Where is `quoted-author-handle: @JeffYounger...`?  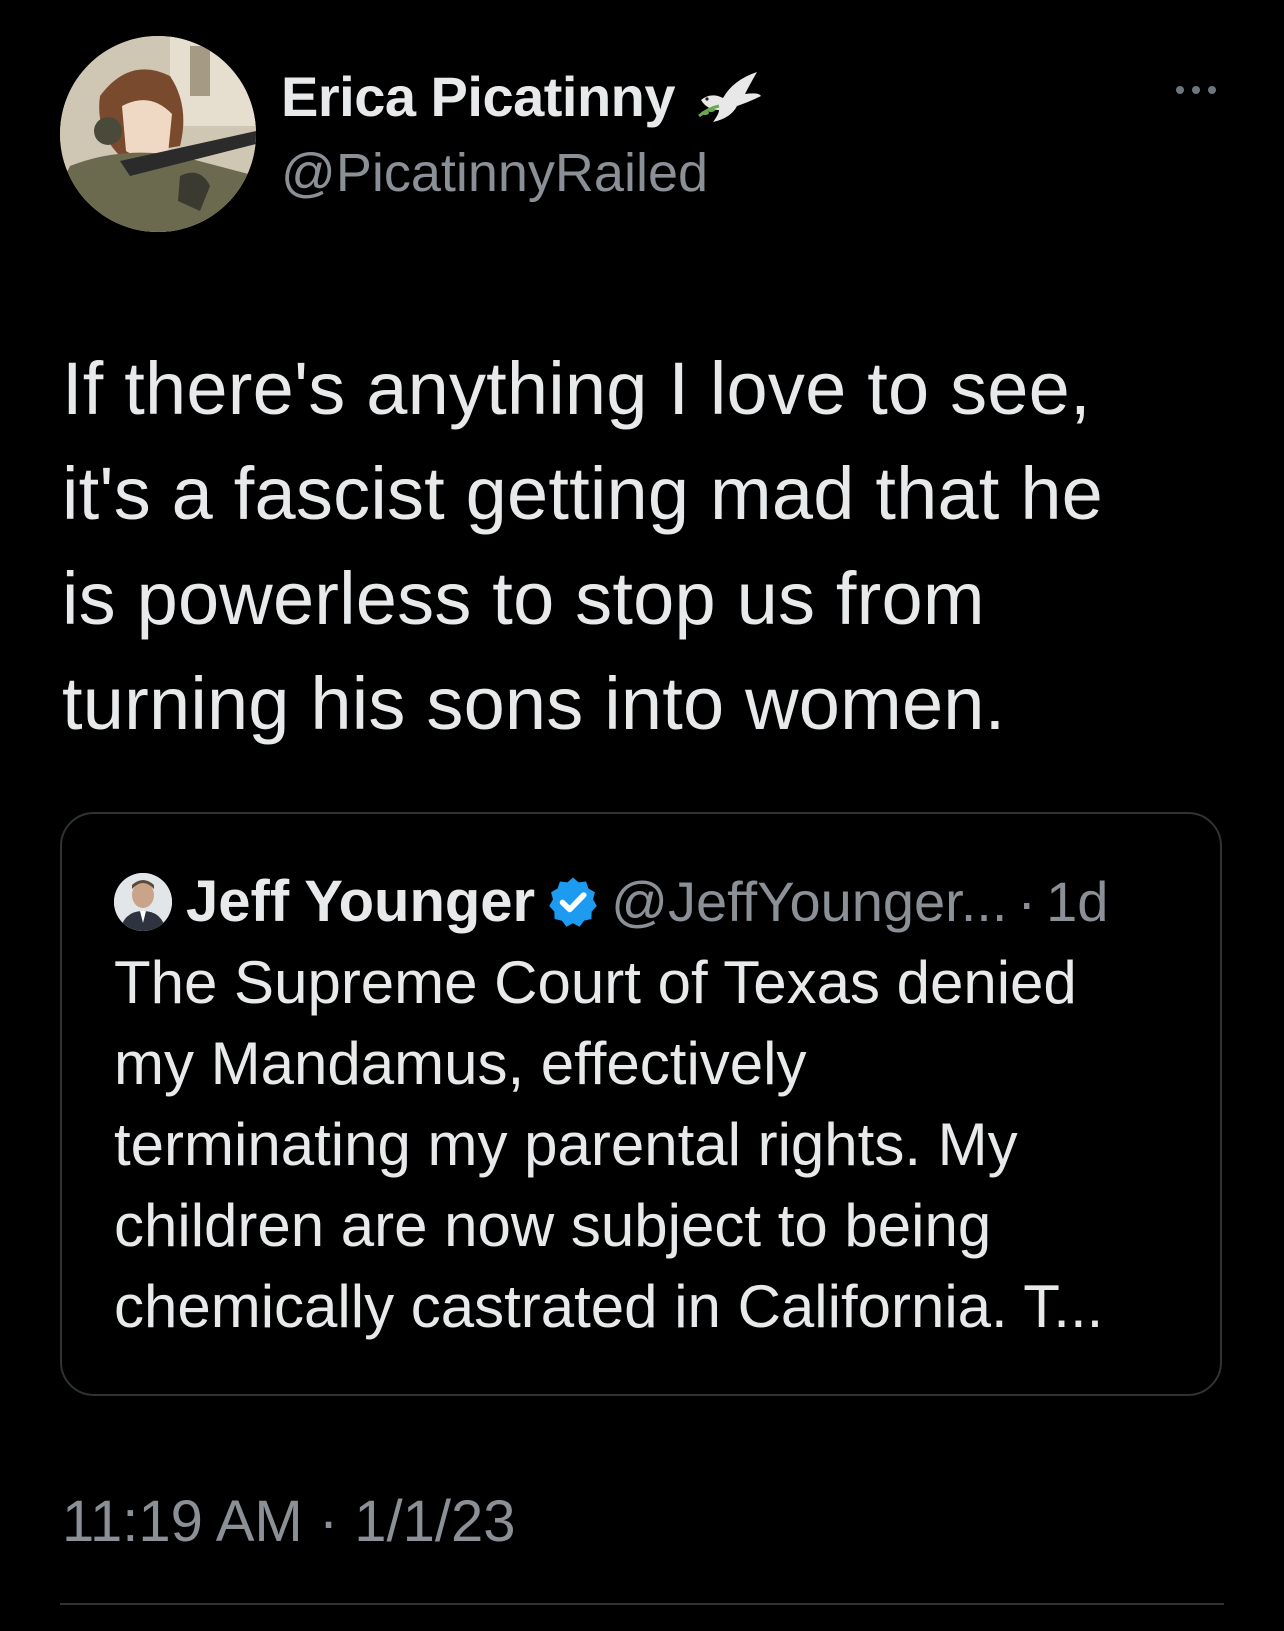 quoted-author-handle: @JeffYounger... is located at coordinates (809, 901).